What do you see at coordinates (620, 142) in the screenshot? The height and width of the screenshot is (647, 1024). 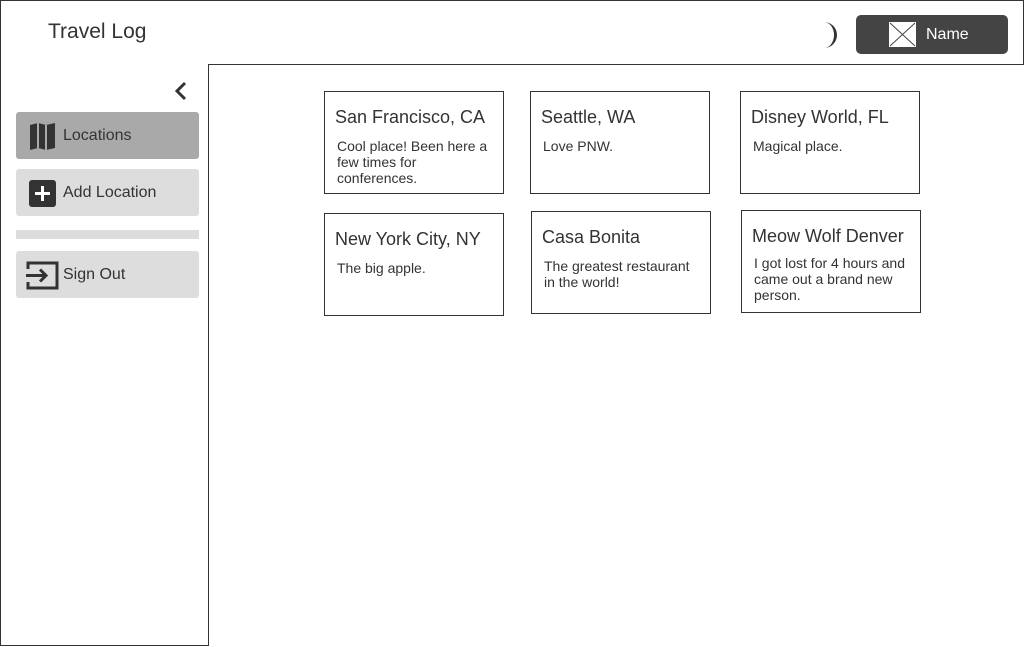 I see `location-card: Seattle, WA Love PNW.` at bounding box center [620, 142].